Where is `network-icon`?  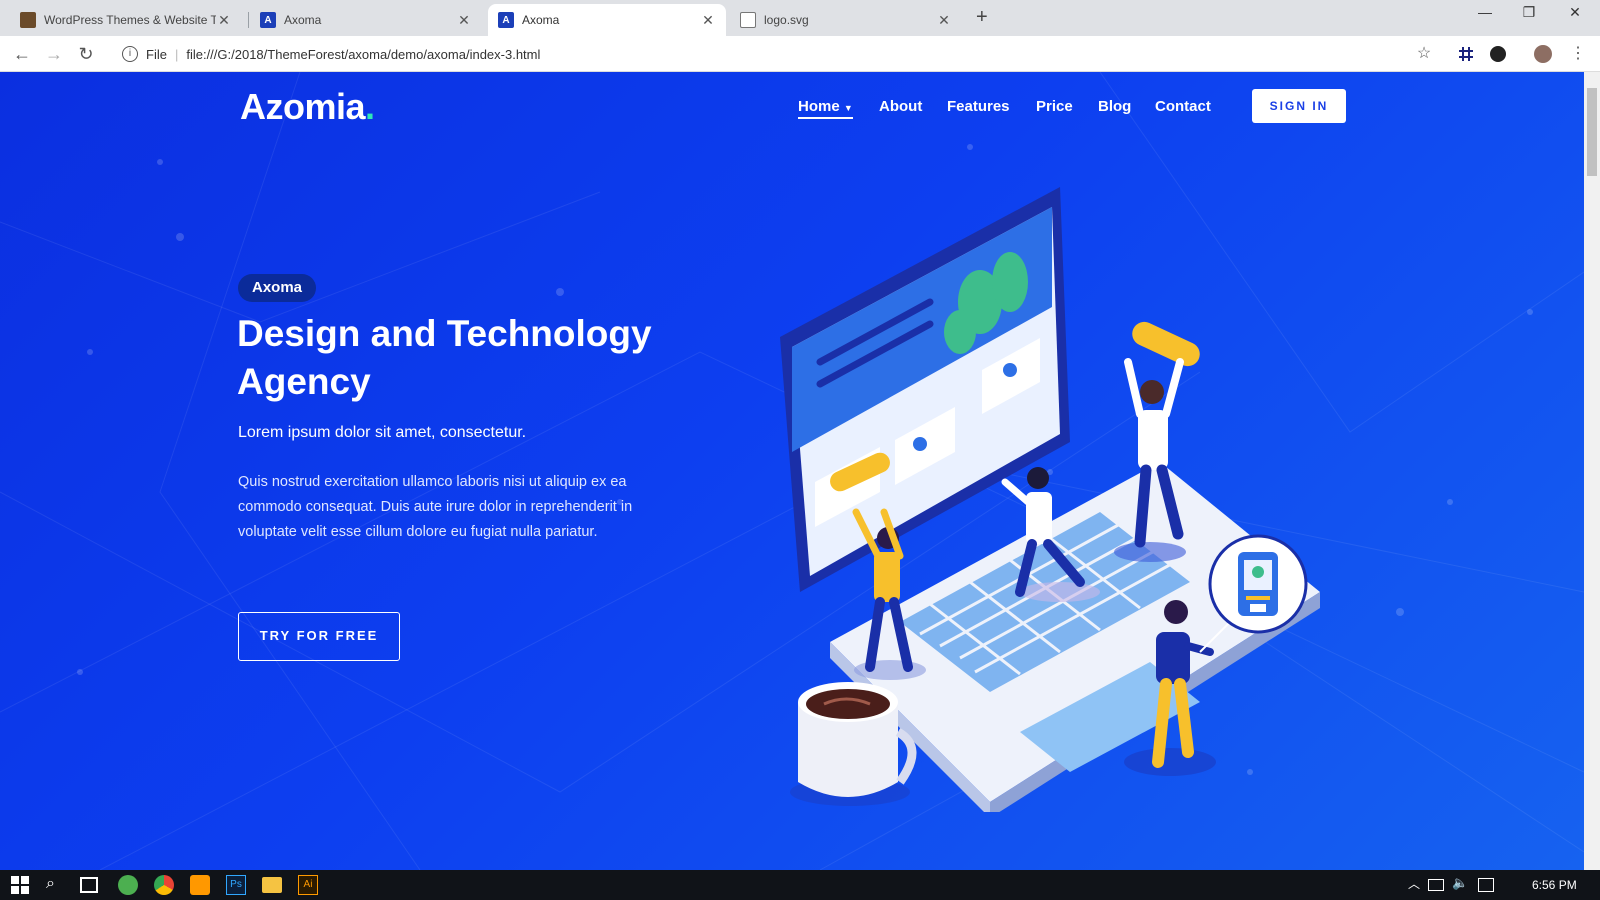 network-icon is located at coordinates (1436, 885).